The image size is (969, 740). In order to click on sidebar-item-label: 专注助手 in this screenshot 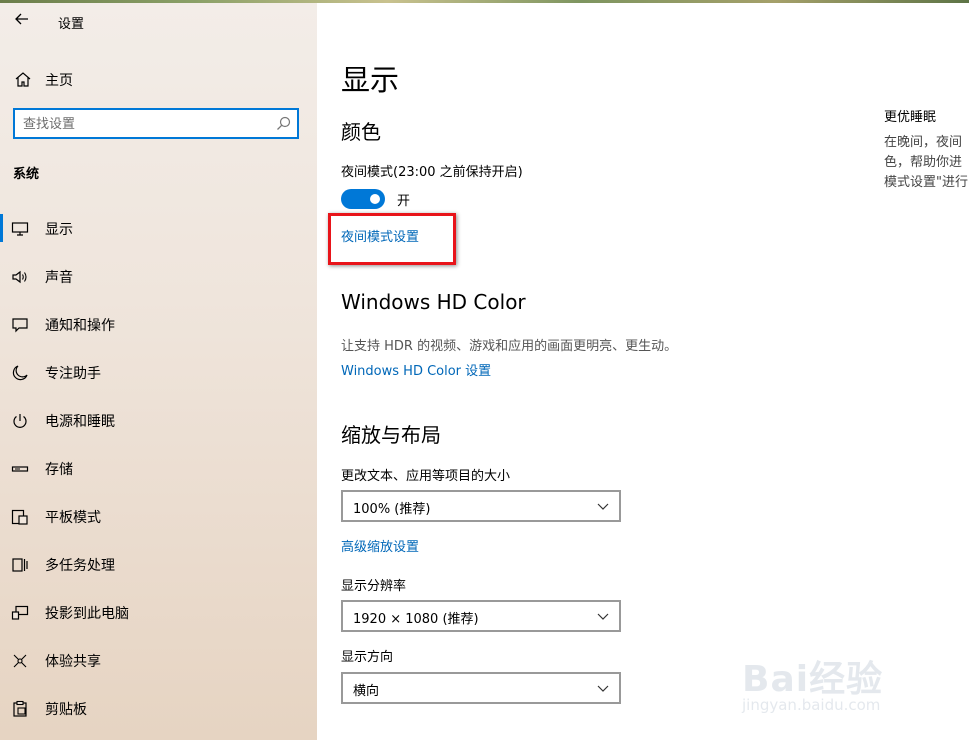, I will do `click(73, 374)`.